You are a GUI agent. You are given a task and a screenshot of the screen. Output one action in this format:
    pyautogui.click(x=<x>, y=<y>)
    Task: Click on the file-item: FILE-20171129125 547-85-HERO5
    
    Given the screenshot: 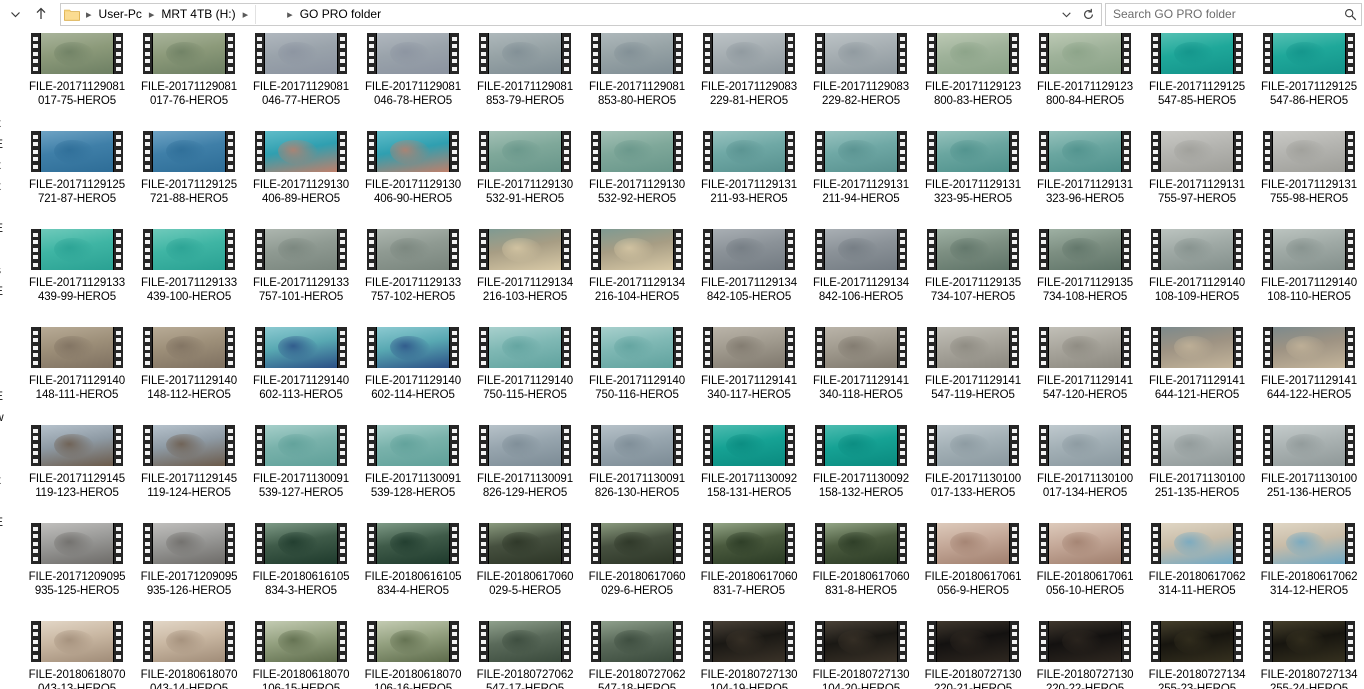 What is the action you would take?
    pyautogui.click(x=1197, y=78)
    